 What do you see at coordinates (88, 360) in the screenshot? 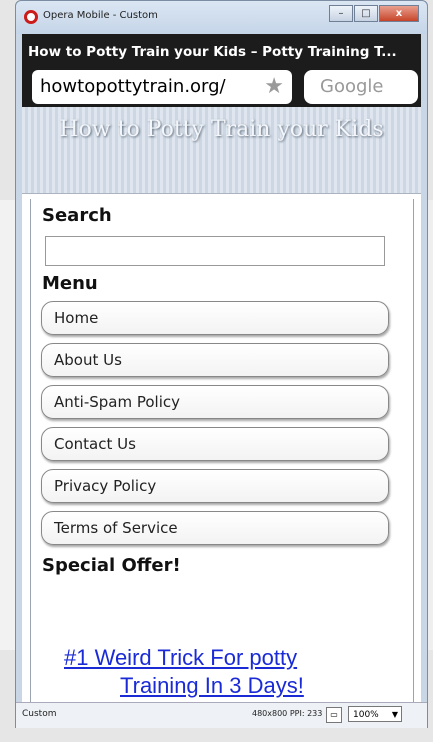
I see `menu-item-label: About Us` at bounding box center [88, 360].